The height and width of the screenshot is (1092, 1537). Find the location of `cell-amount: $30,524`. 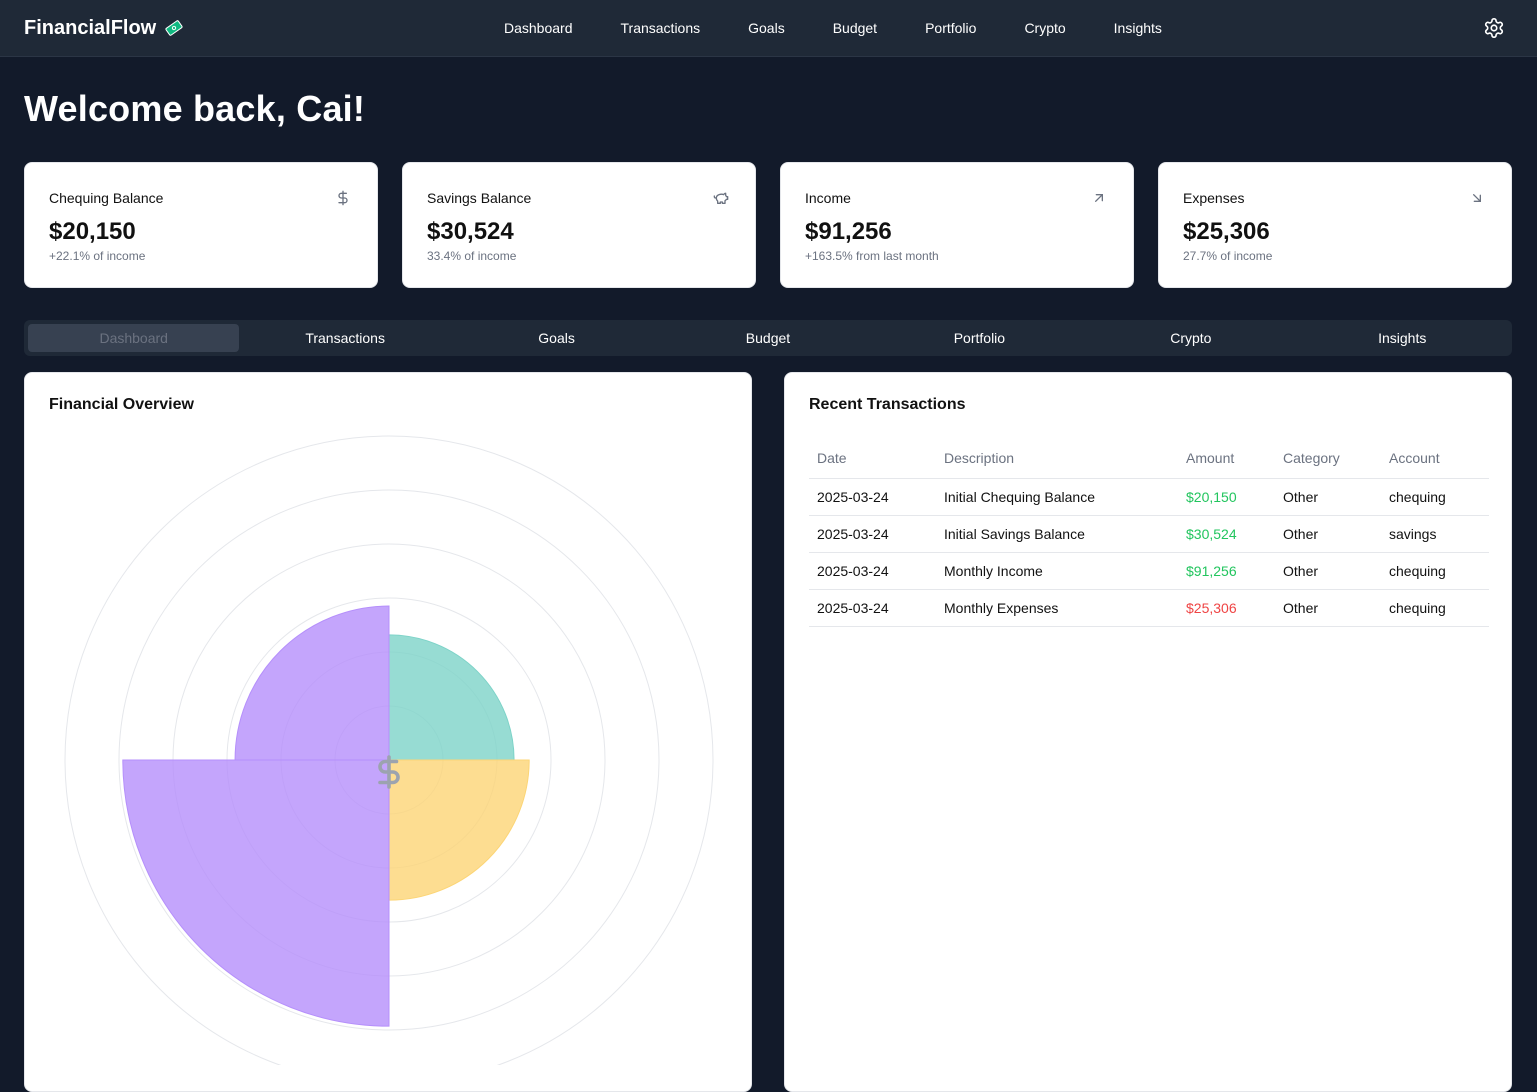

cell-amount: $30,524 is located at coordinates (1226, 534).